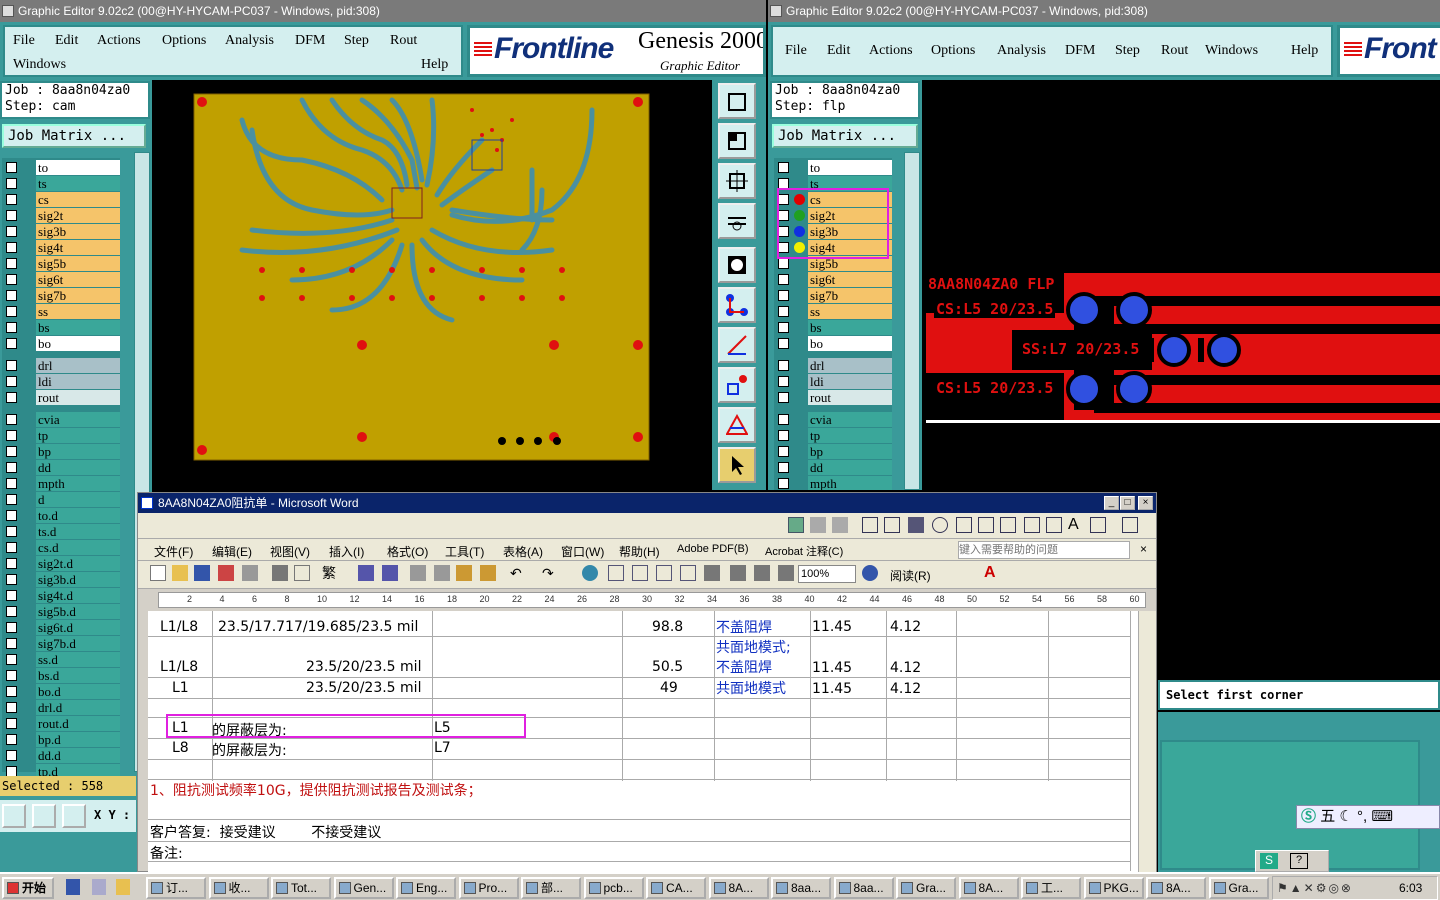 This screenshot has width=1440, height=900. What do you see at coordinates (833, 279) in the screenshot?
I see `layer-row-sig6t: sig6t` at bounding box center [833, 279].